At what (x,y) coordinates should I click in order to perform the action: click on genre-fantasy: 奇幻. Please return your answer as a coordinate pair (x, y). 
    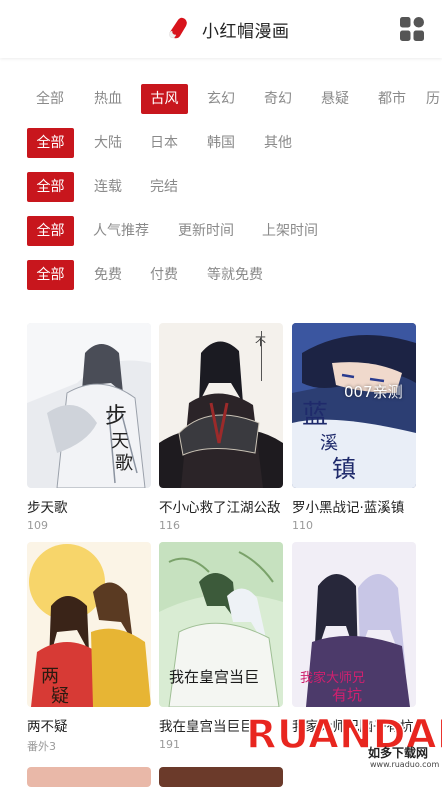
    Looking at the image, I should click on (278, 99).